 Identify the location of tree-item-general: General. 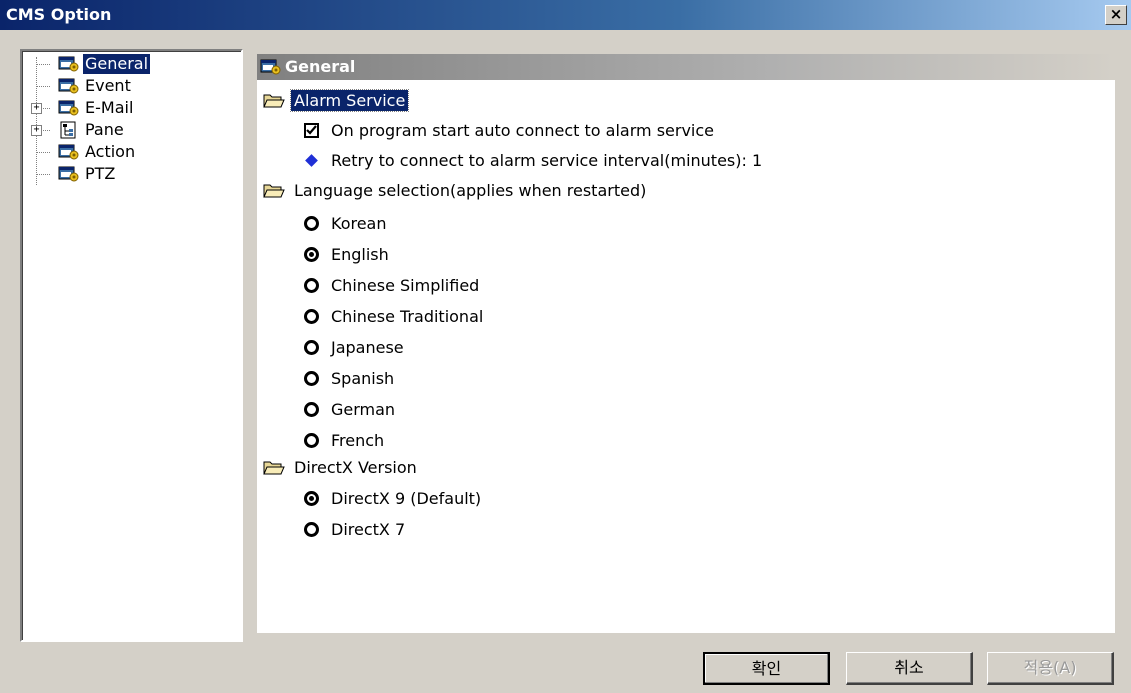
(105, 64).